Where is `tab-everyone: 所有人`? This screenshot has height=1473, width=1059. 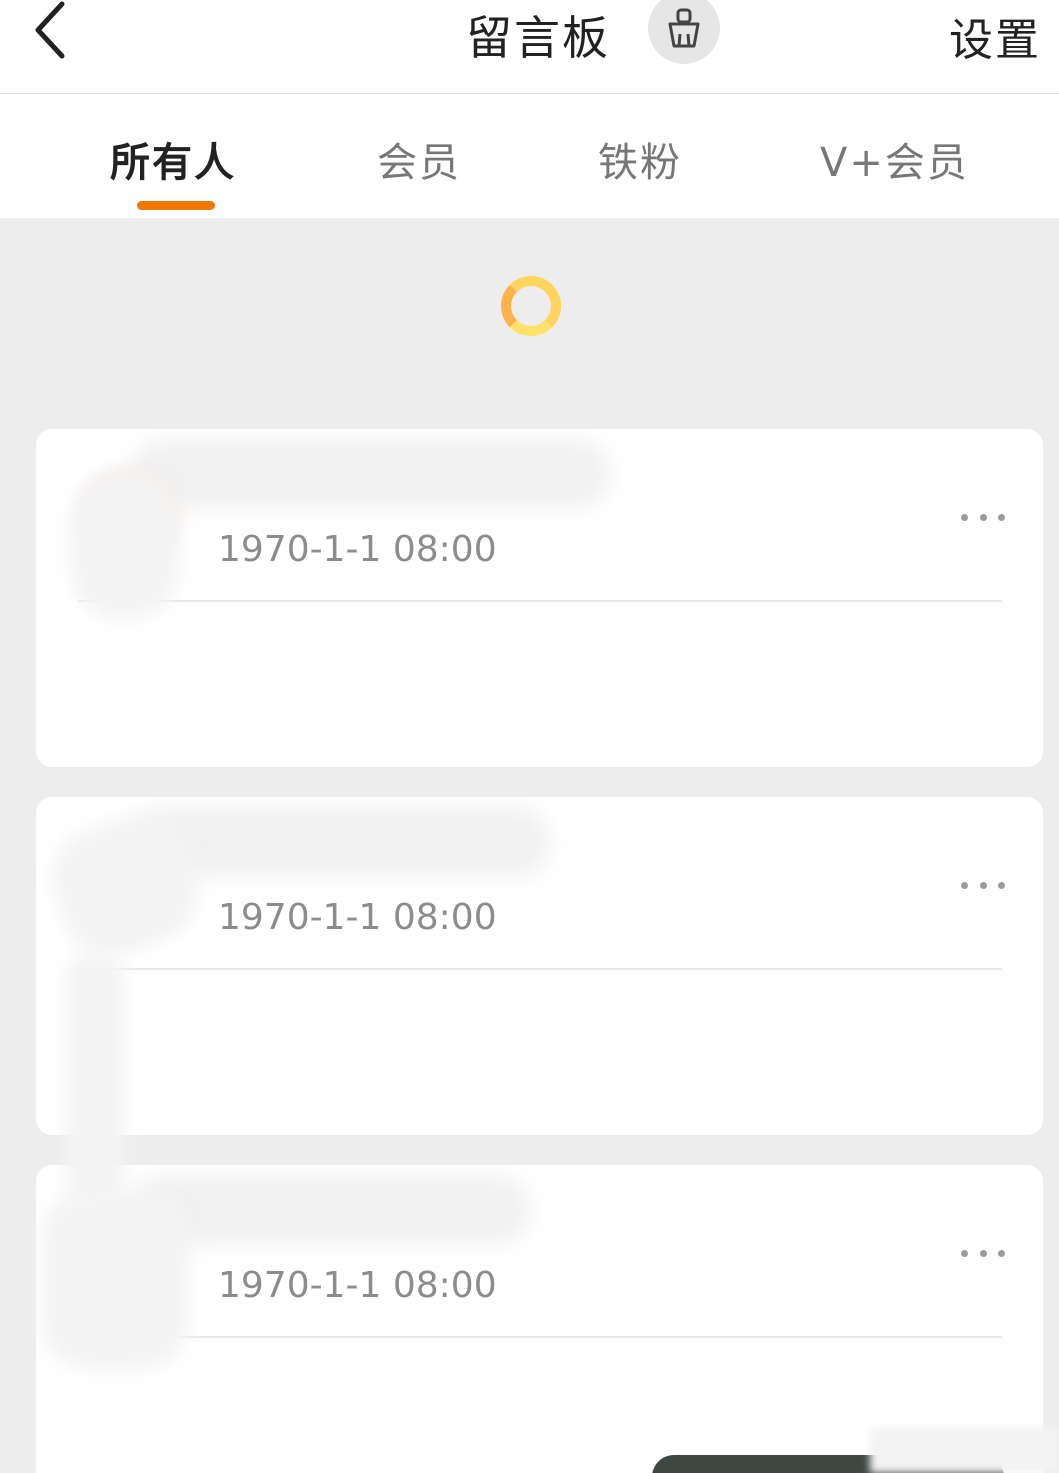 tab-everyone: 所有人 is located at coordinates (173, 159).